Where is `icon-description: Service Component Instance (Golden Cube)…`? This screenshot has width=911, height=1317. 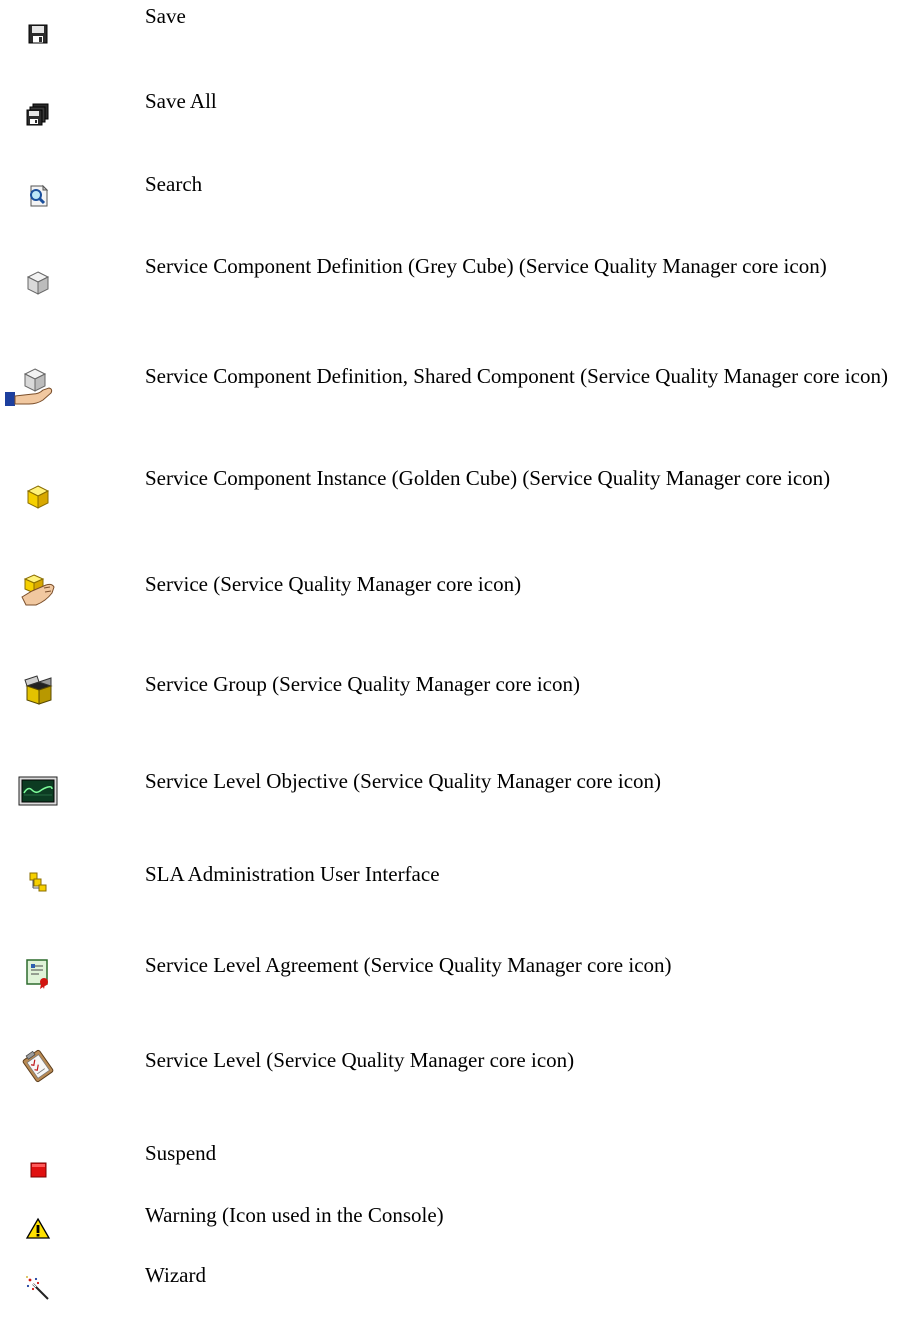
icon-description: Service Component Instance (Golden Cube)… is located at coordinates (488, 478).